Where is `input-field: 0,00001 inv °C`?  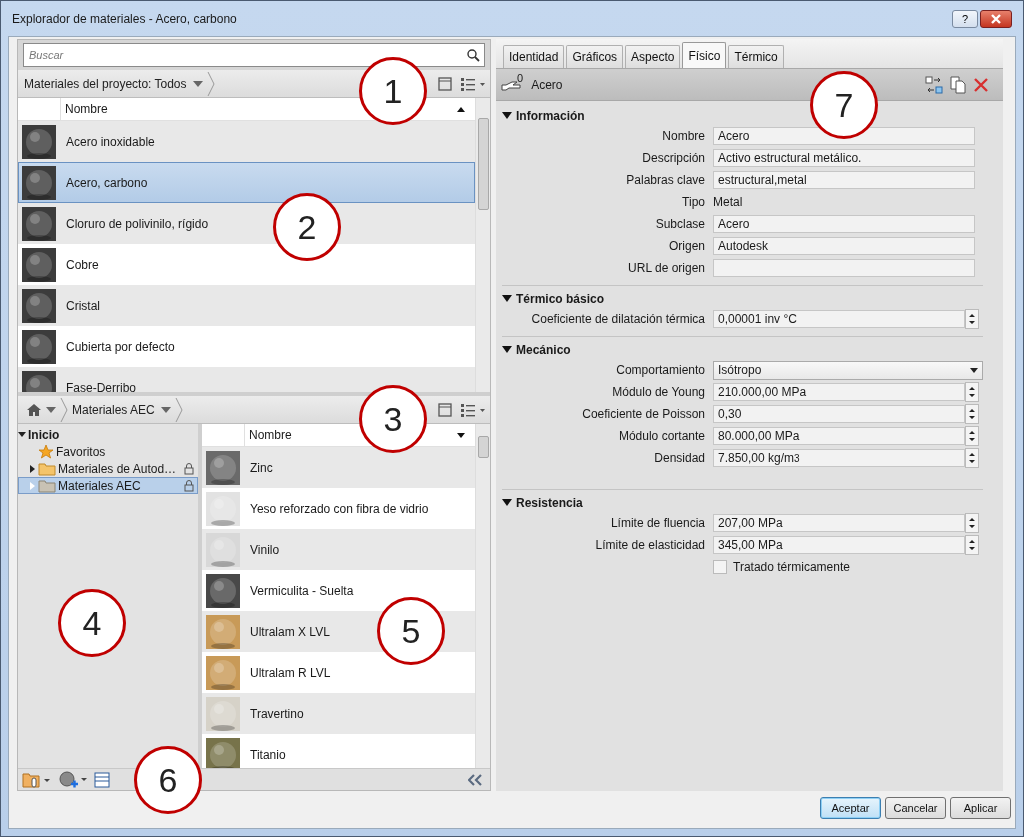
input-field: 0,00001 inv °C is located at coordinates (839, 319).